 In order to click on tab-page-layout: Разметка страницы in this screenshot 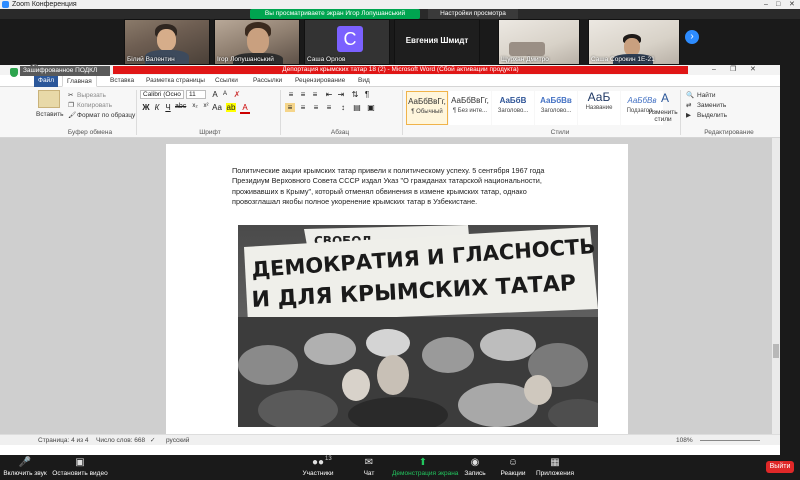, I will do `click(175, 81)`.